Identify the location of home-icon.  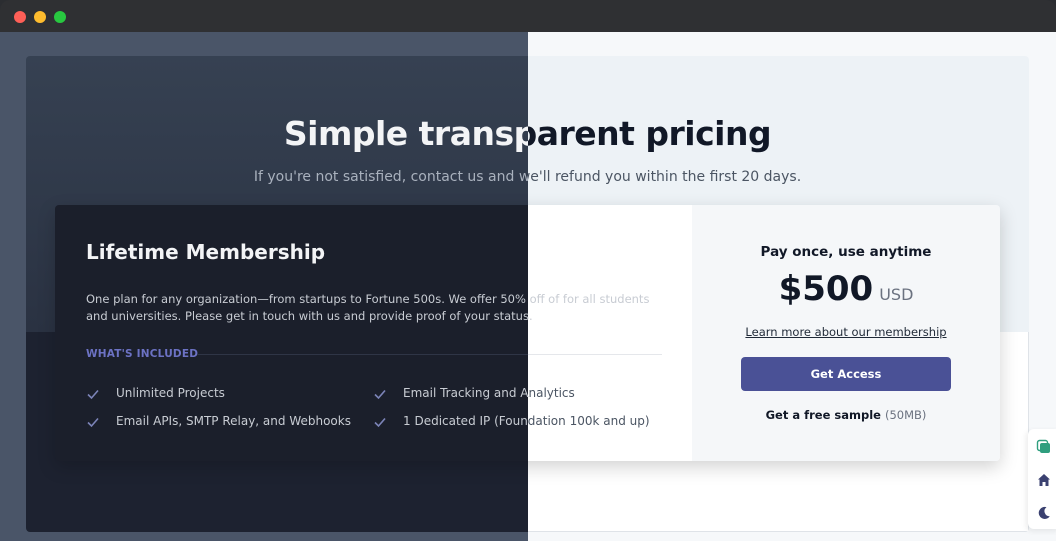
(1044, 480).